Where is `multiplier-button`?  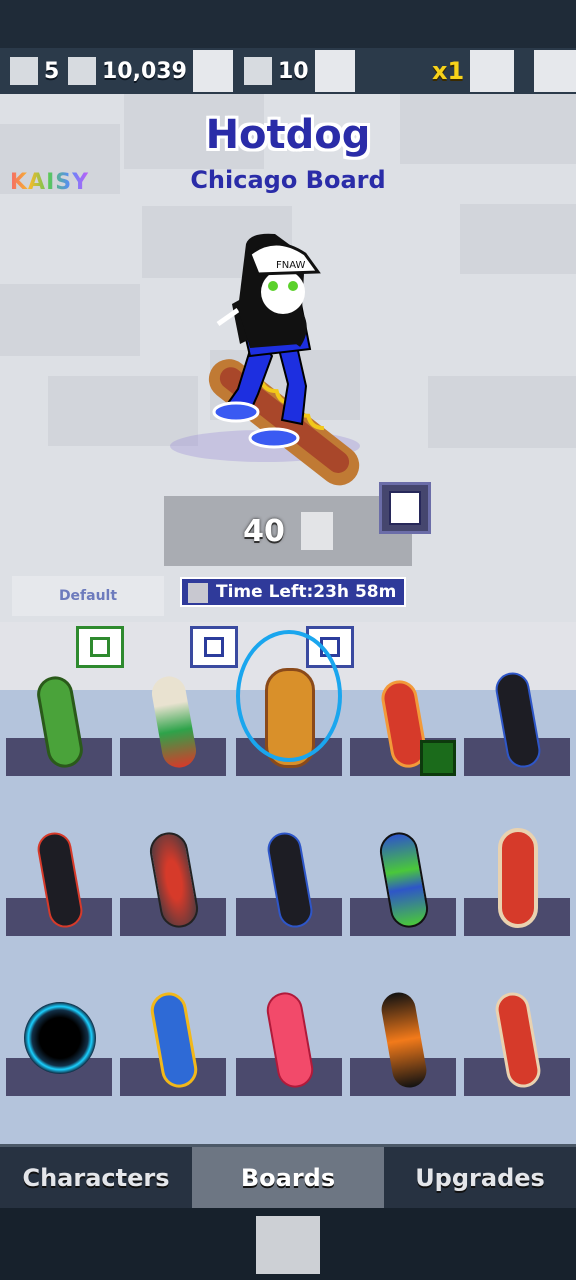 multiplier-button is located at coordinates (492, 71).